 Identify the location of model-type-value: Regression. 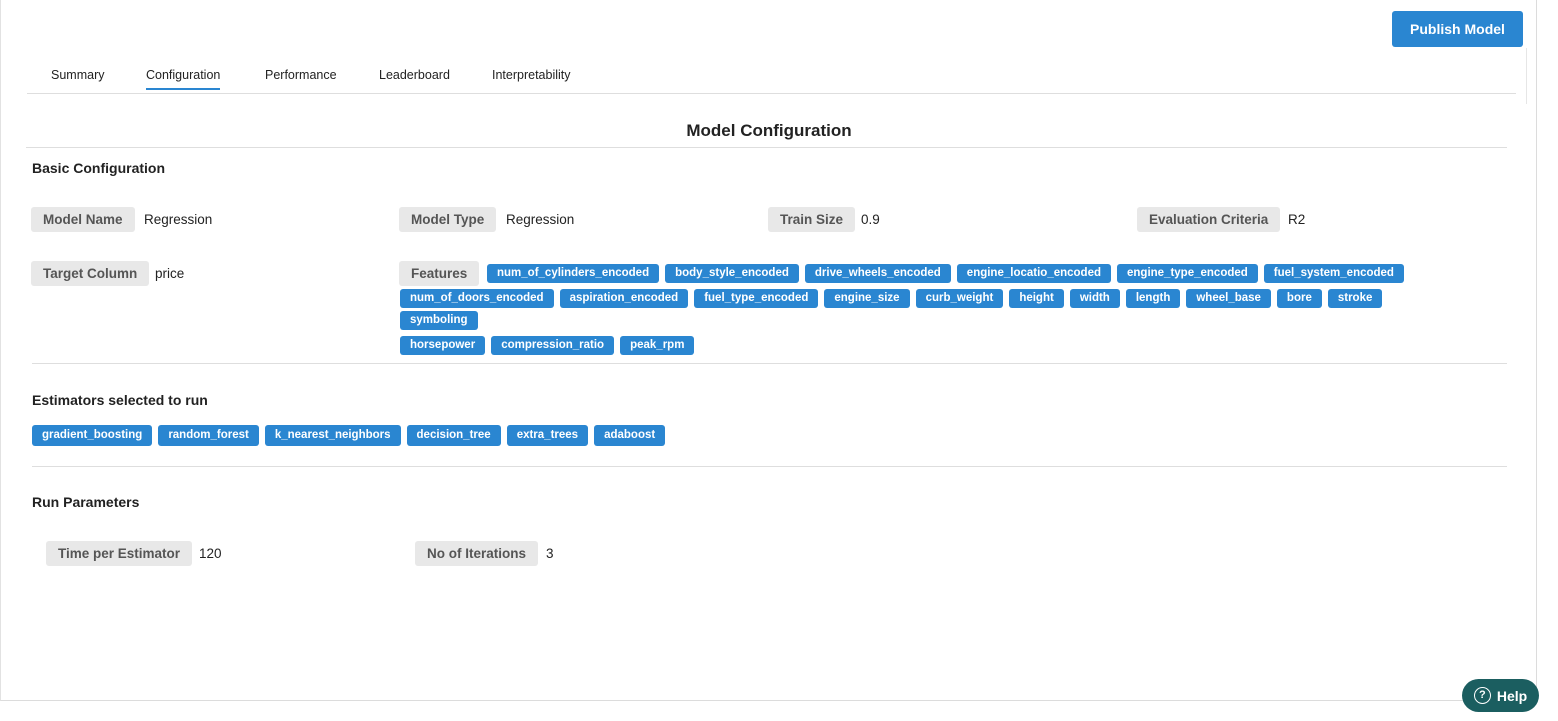
(540, 219).